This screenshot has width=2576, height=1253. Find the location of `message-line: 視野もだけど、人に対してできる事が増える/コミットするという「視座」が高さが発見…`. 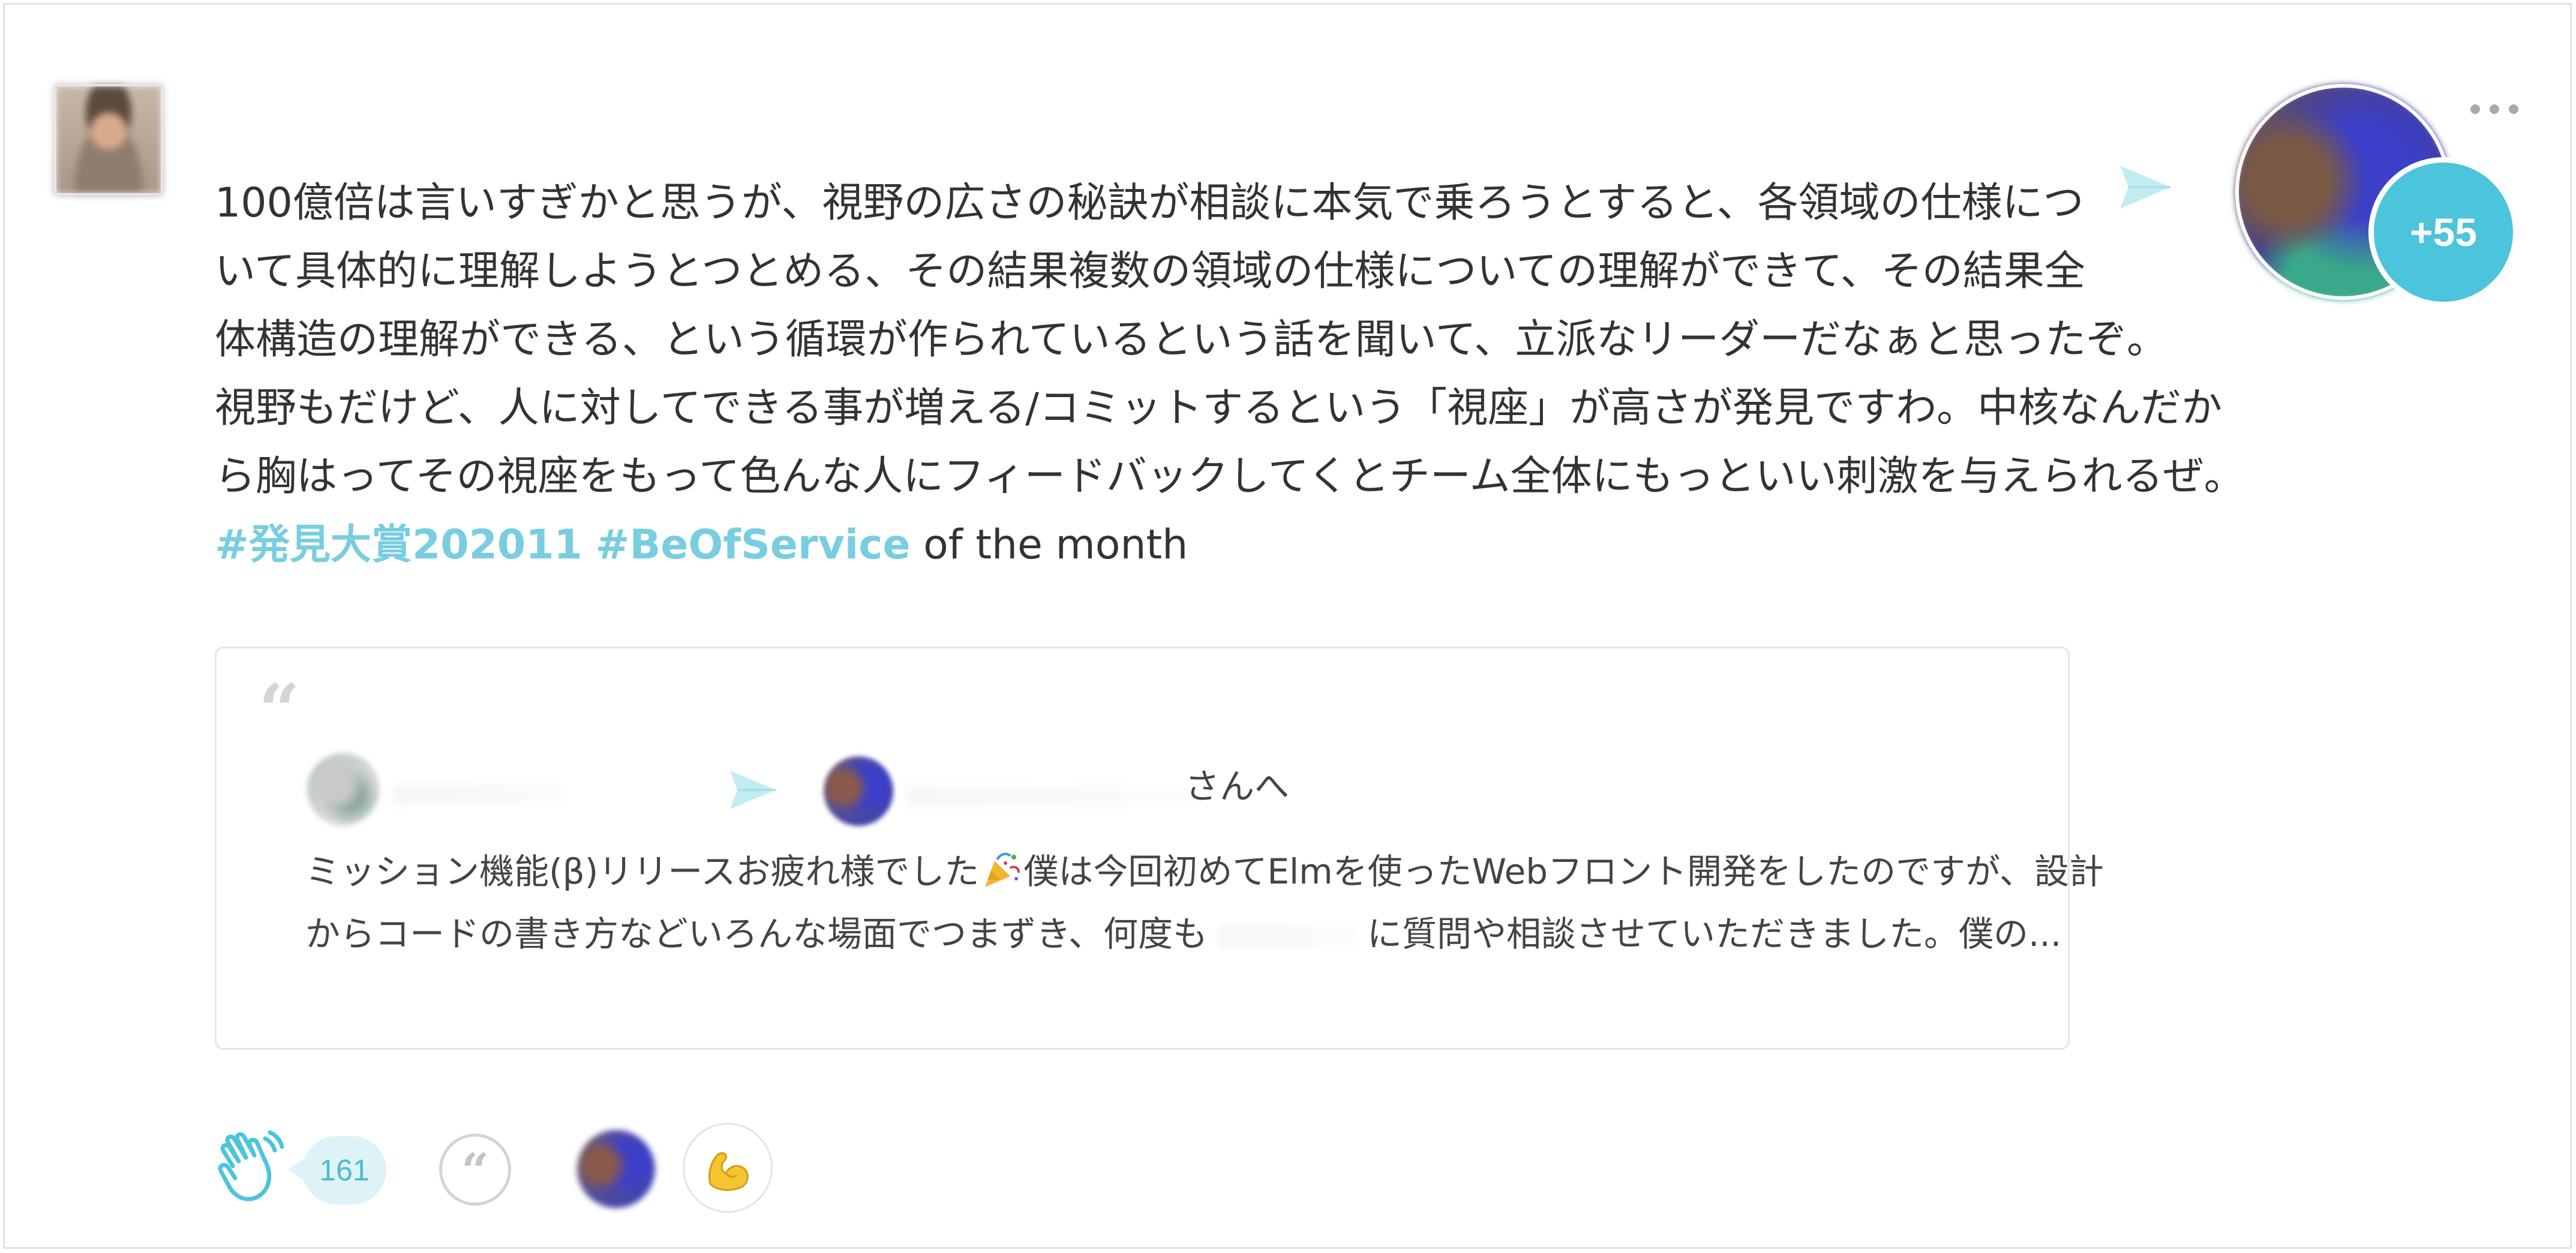

message-line: 視野もだけど、人に対してできる事が増える/コミットするという「視座」が高さが発見… is located at coordinates (1219, 408).